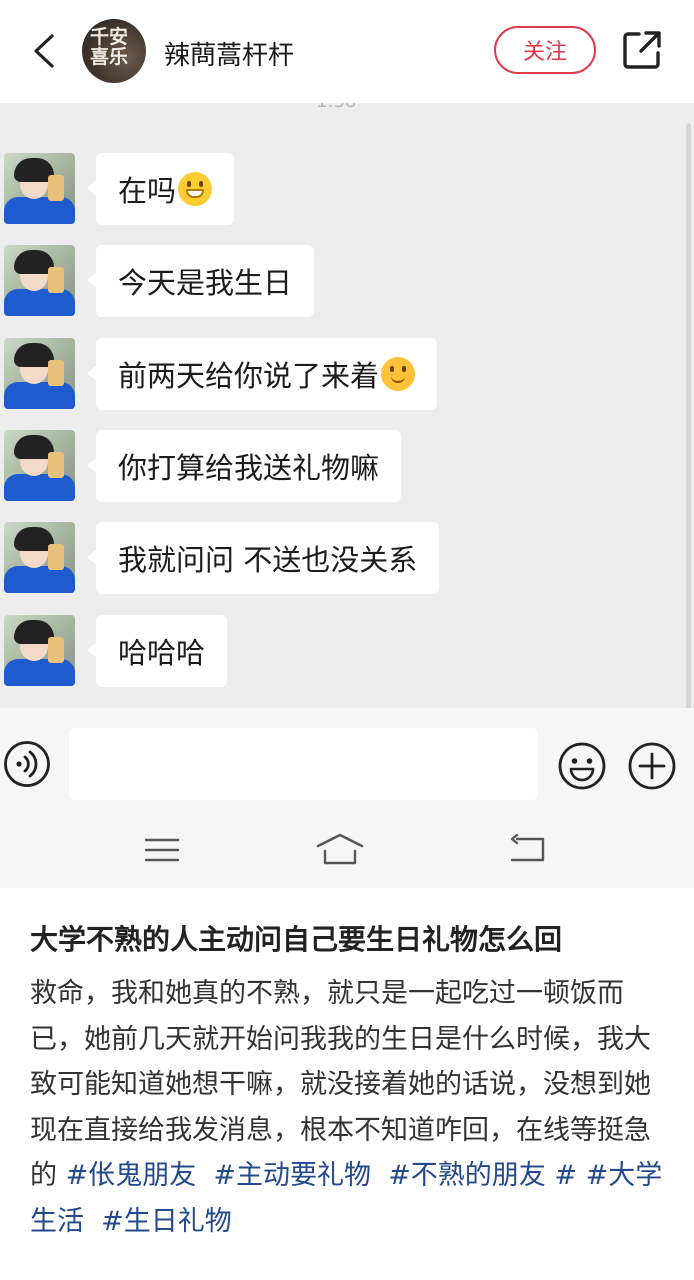  What do you see at coordinates (268, 560) in the screenshot?
I see `message-text: 我就问问 不送也没关系` at bounding box center [268, 560].